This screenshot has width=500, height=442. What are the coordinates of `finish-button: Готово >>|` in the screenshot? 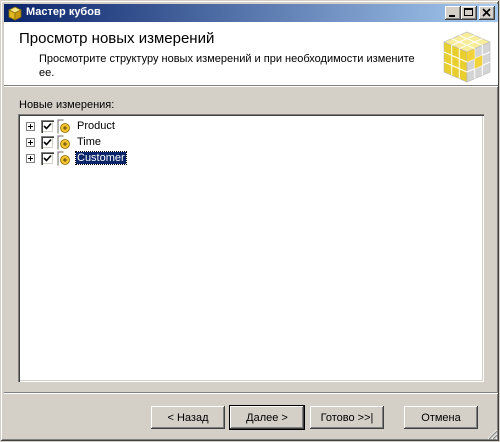 It's located at (347, 417).